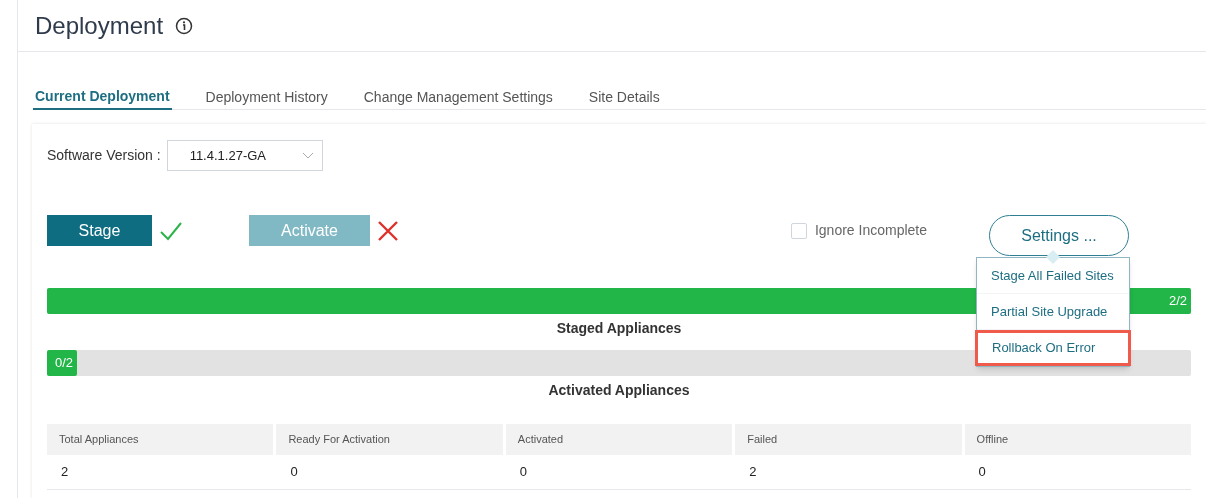 Image resolution: width=1206 pixels, height=498 pixels. I want to click on page-title: Deployment, so click(99, 25).